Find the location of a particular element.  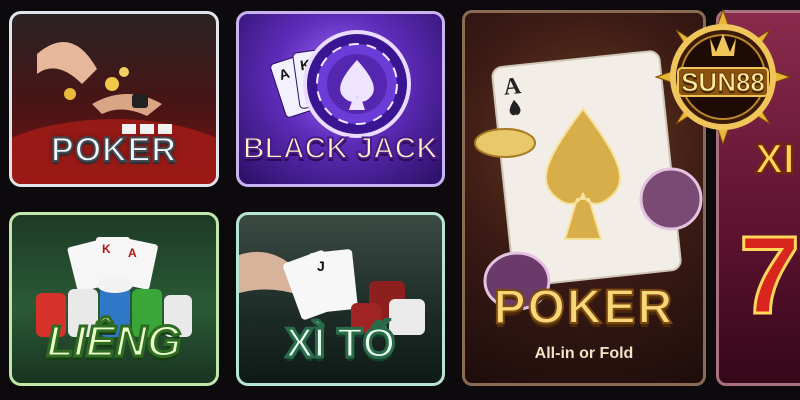

game-subtitle: All-in or Fold is located at coordinates (584, 353).